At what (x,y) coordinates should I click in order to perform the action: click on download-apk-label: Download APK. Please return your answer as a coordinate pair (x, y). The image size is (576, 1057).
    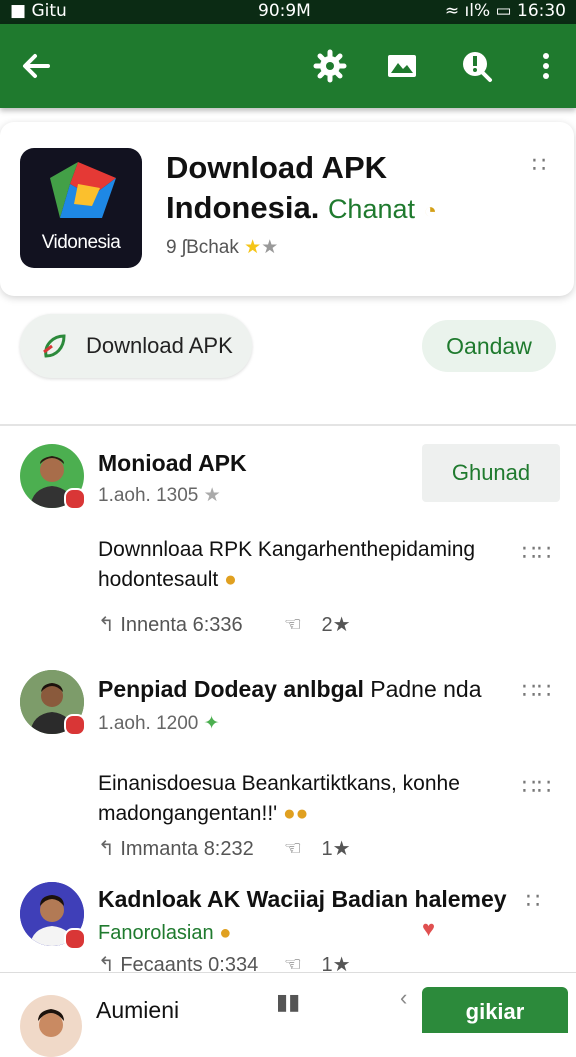
    Looking at the image, I should click on (159, 345).